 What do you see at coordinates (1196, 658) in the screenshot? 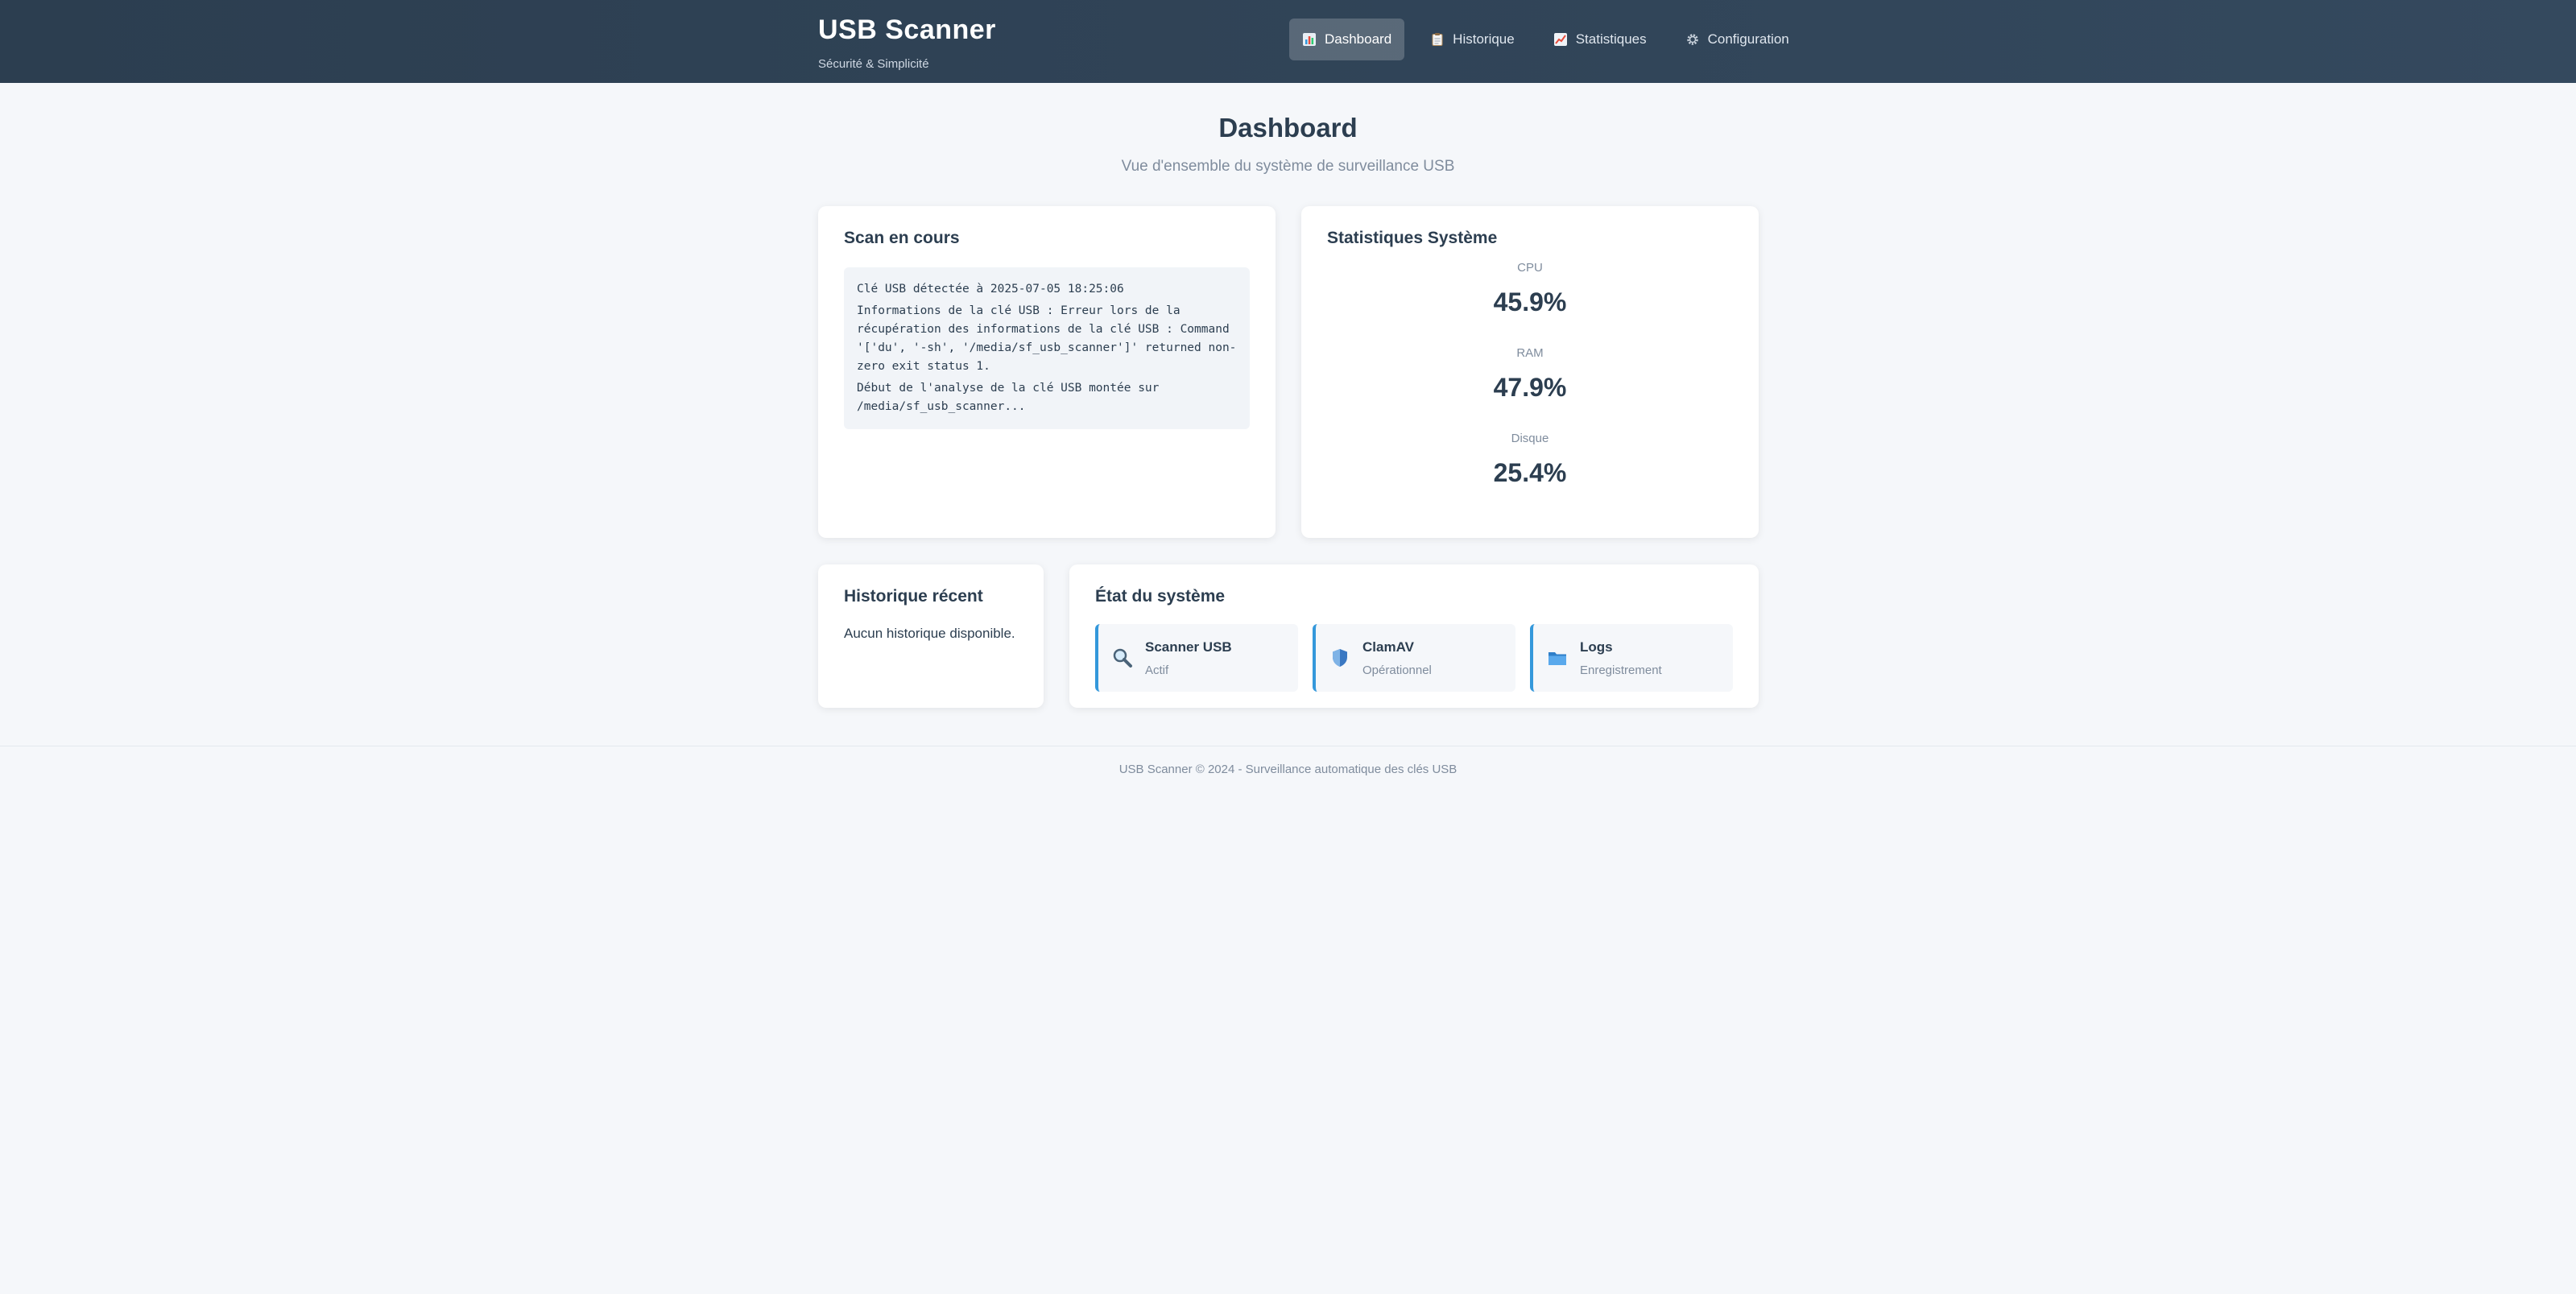
I see `system-item-scanner: Scanner USB Actif` at bounding box center [1196, 658].